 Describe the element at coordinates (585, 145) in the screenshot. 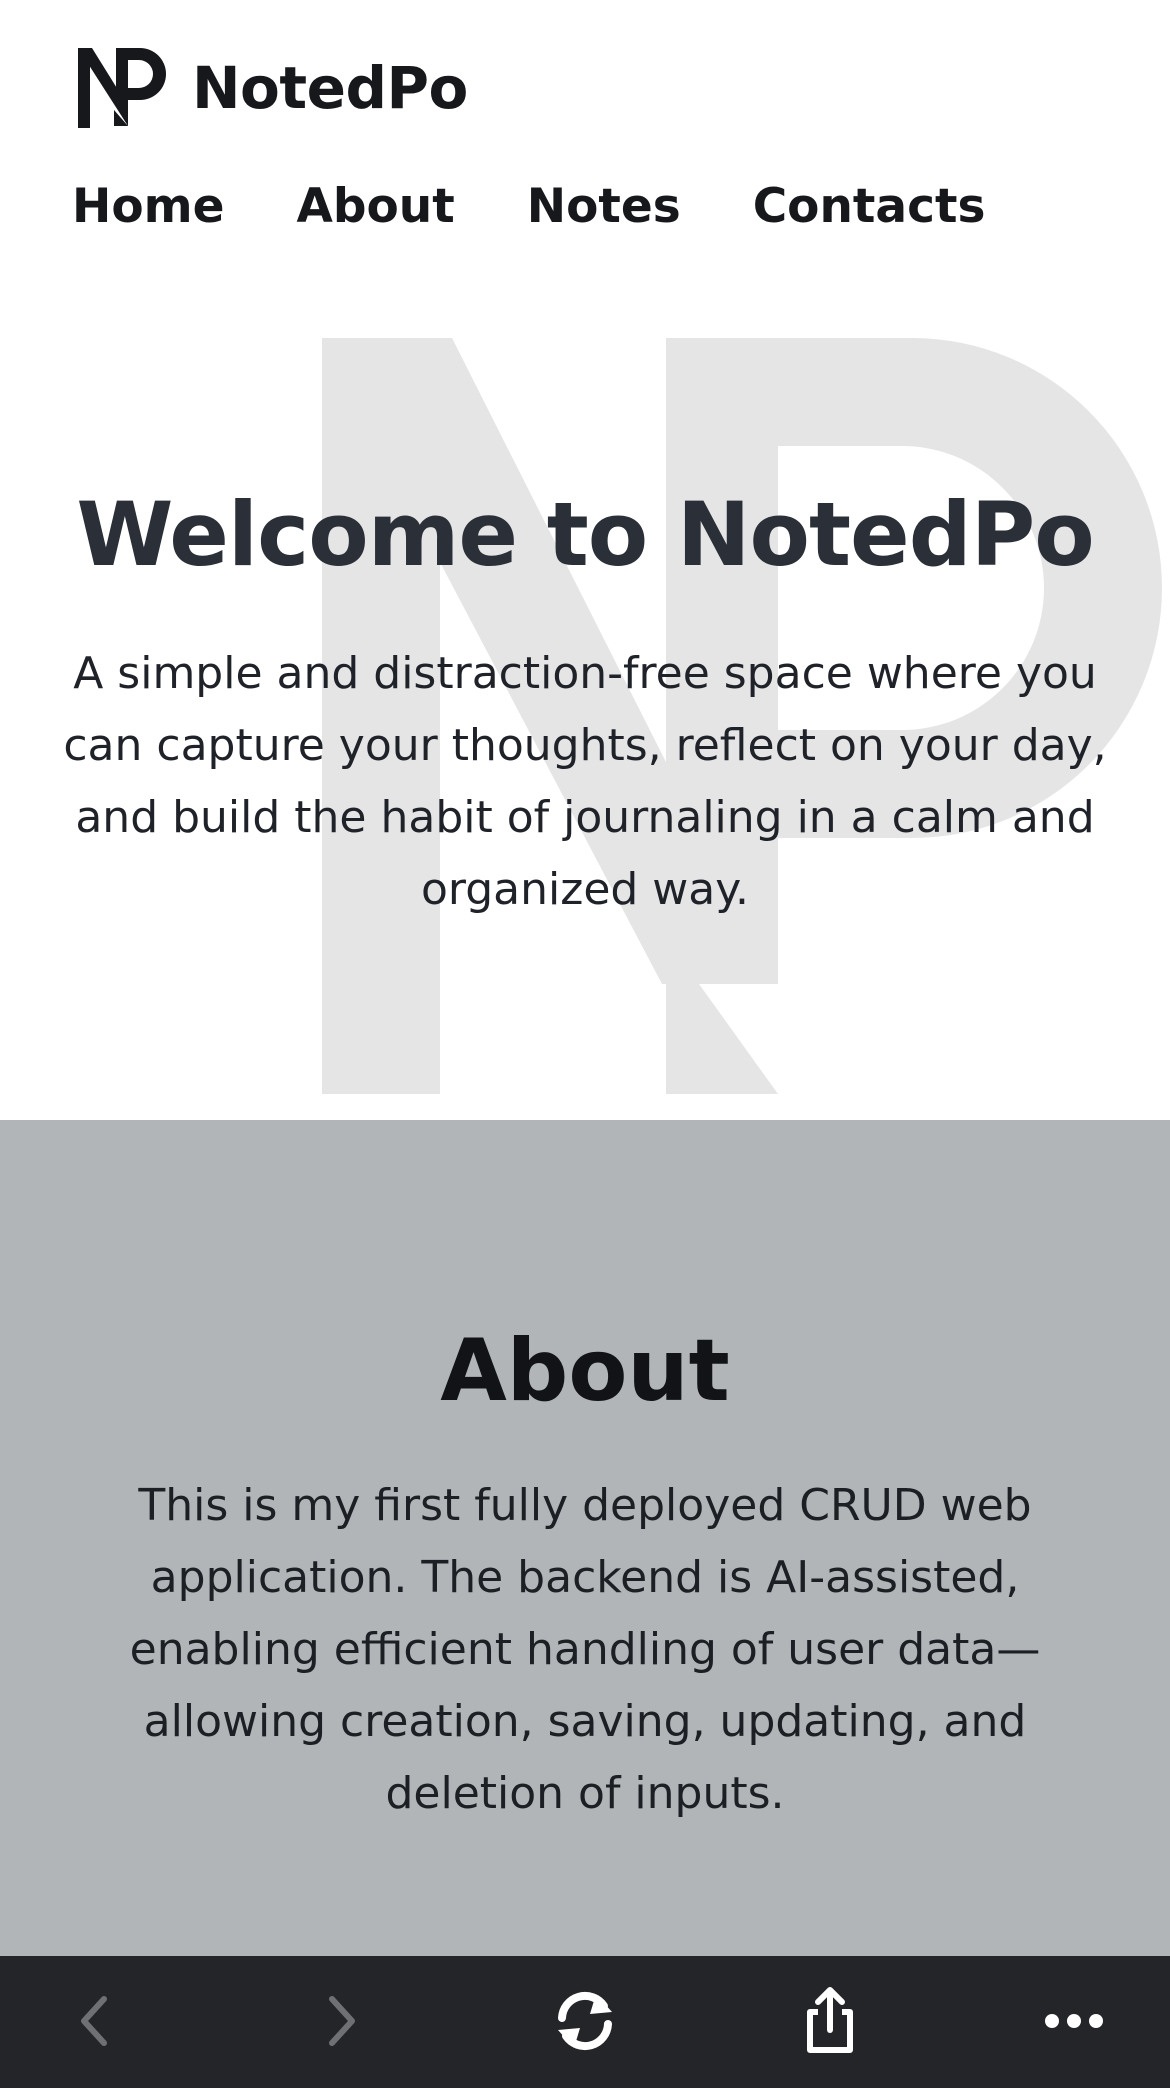

I see `site-header: NotedPo Home About Notes Contacts` at that location.